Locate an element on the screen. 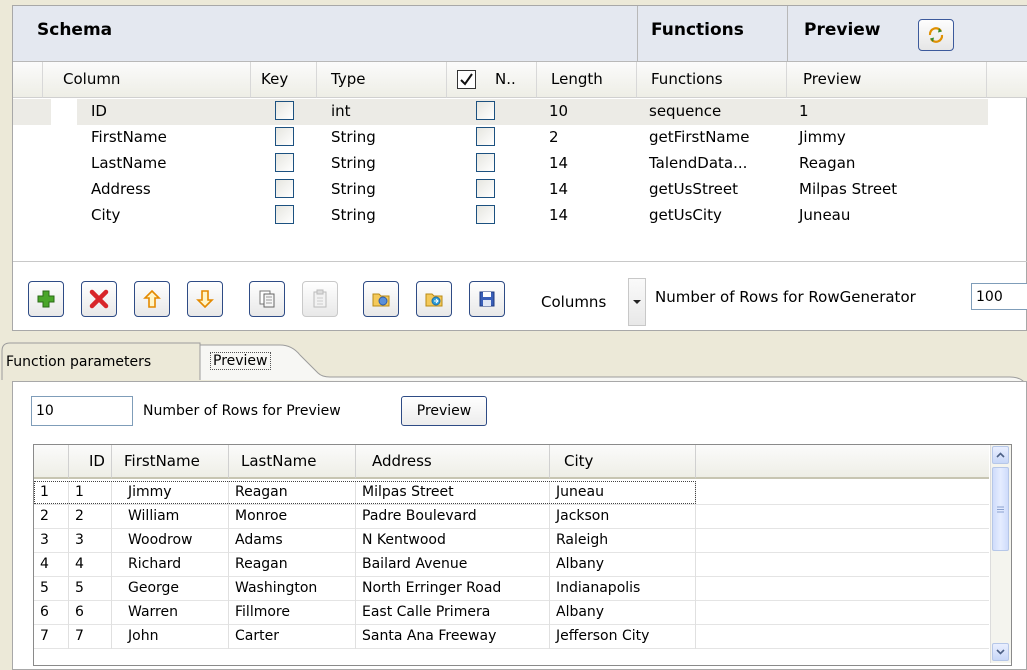 The width and height of the screenshot is (1027, 670). cell-index: 2 is located at coordinates (51, 517).